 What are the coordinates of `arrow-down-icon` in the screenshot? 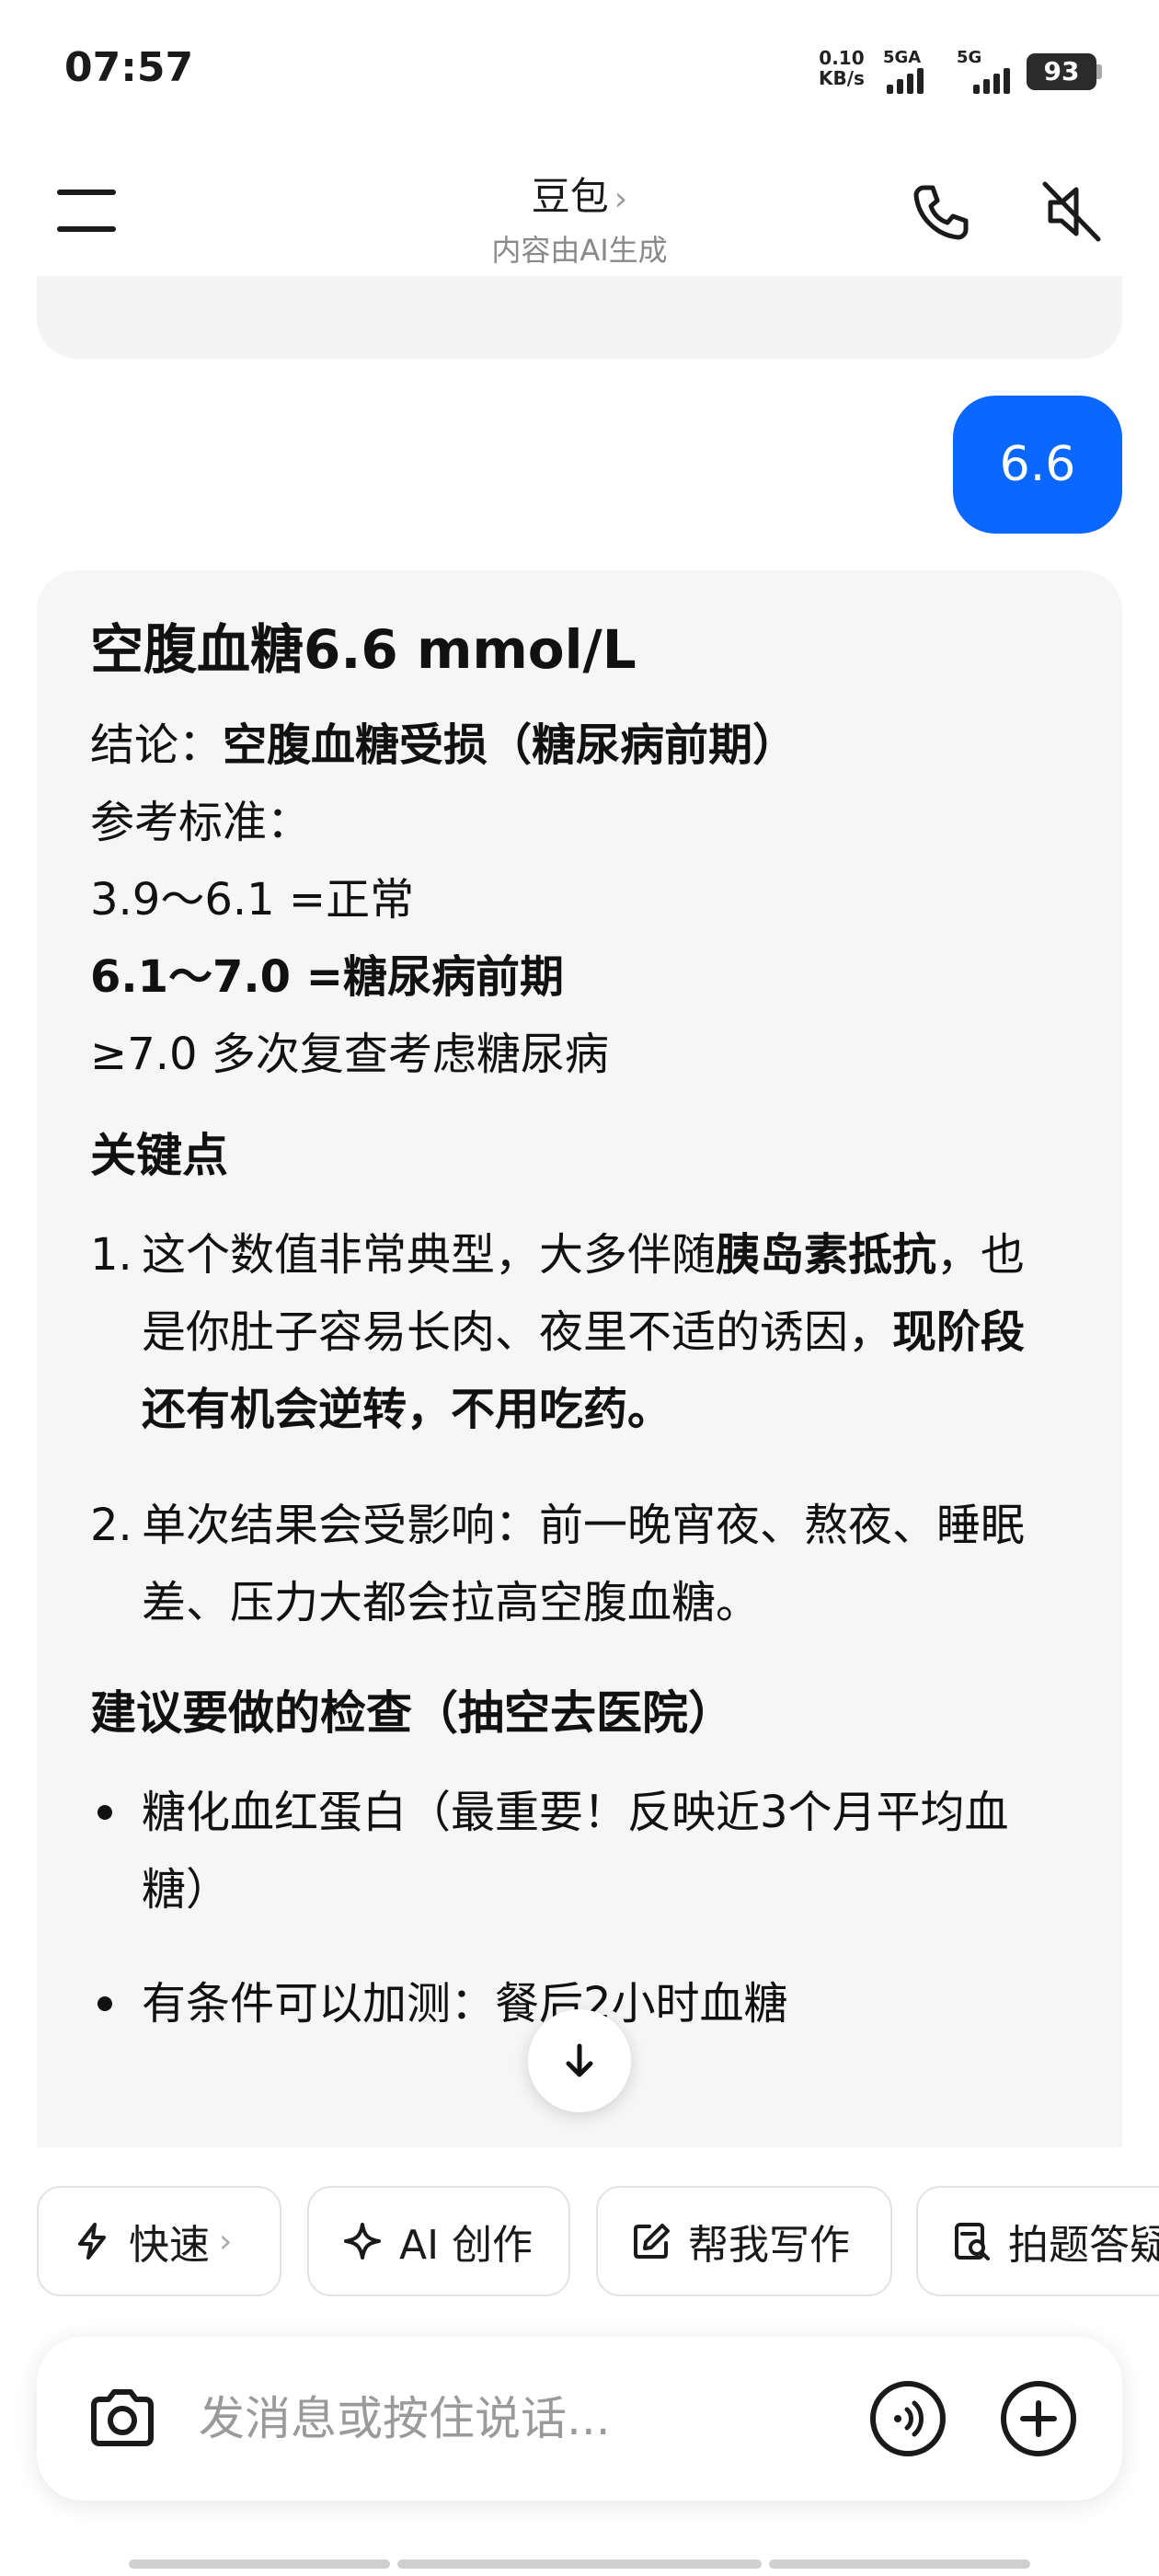 It's located at (579, 2060).